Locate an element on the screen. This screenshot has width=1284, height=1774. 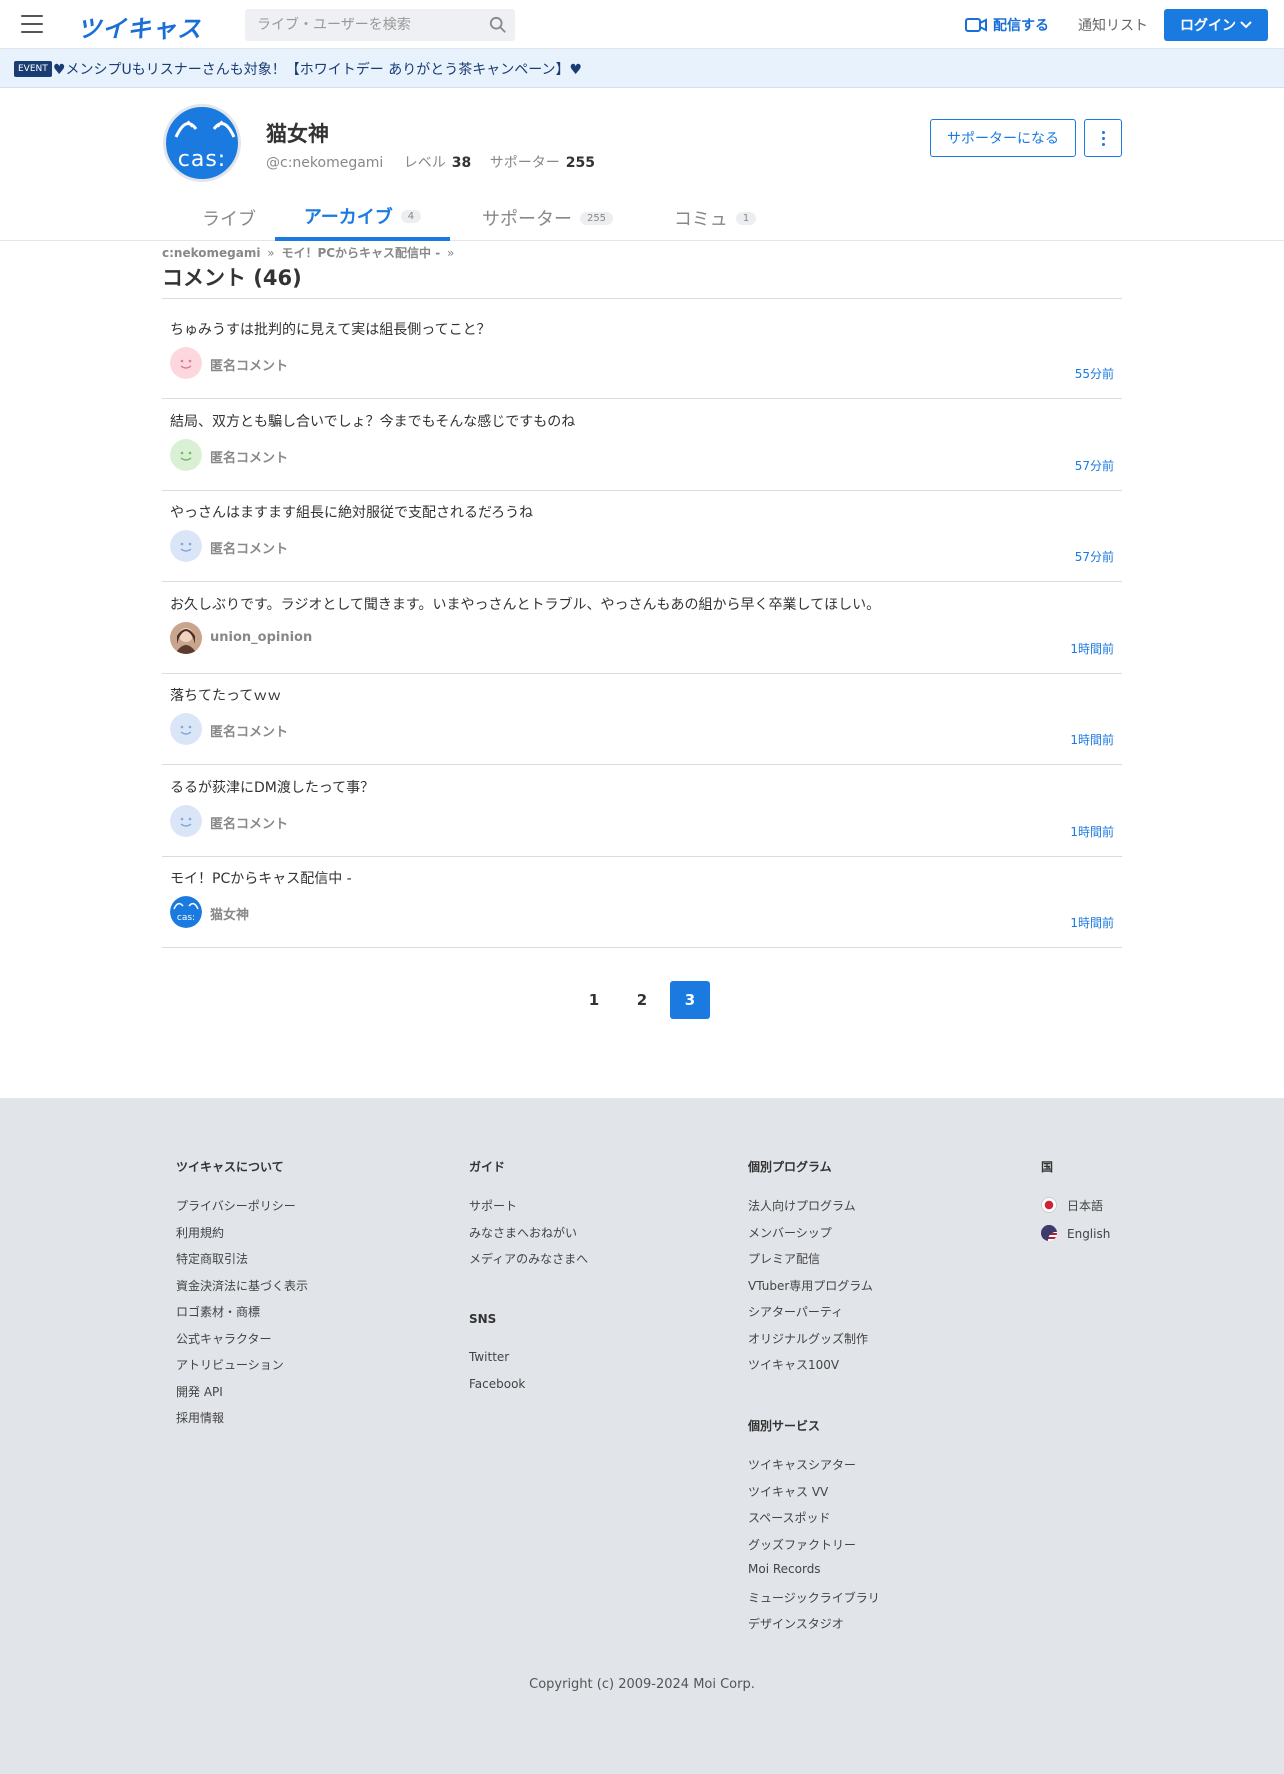
comment-text: 結局、双方とも騙し合いでしょ？今までもそんな感じですものね is located at coordinates (373, 421).